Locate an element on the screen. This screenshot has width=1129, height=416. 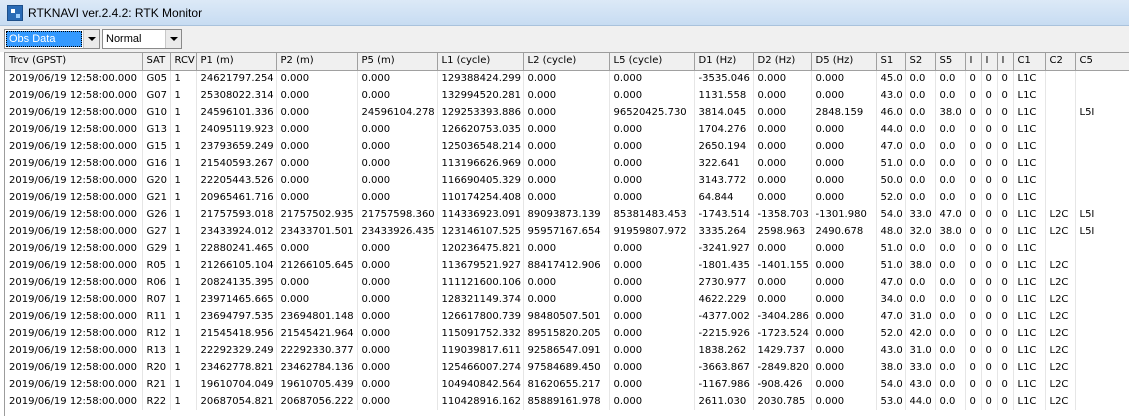
table-cell: 0.0 is located at coordinates (950, 384).